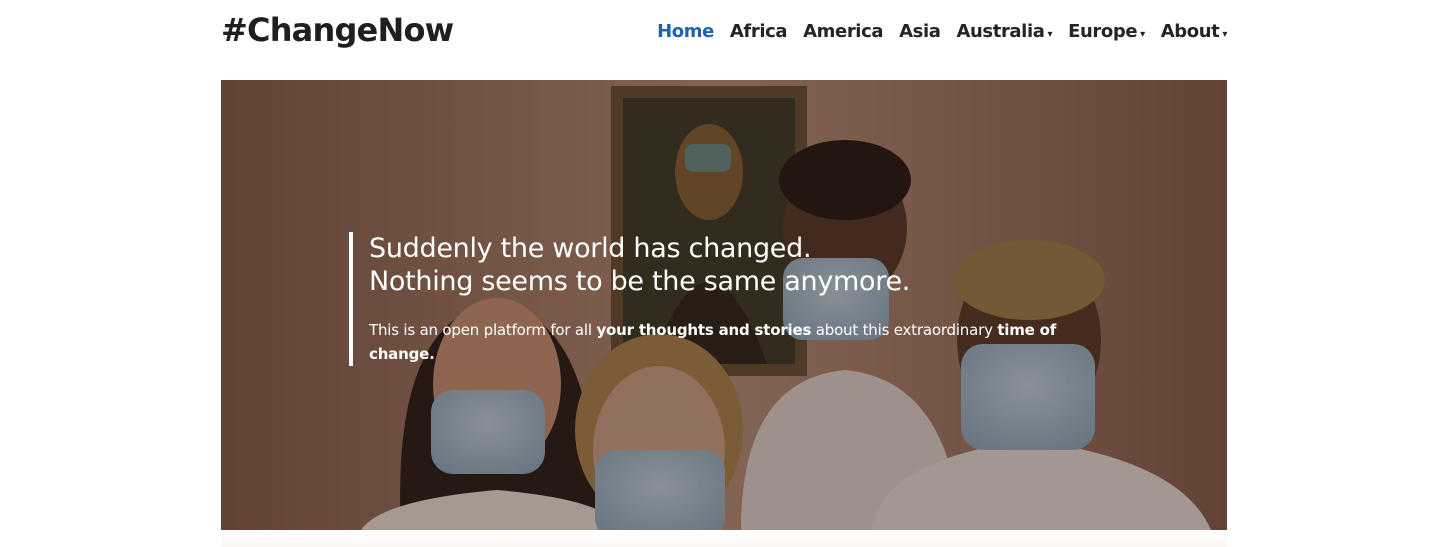 Image resolution: width=1447 pixels, height=547 pixels. I want to click on nav-item-america: America, so click(843, 32).